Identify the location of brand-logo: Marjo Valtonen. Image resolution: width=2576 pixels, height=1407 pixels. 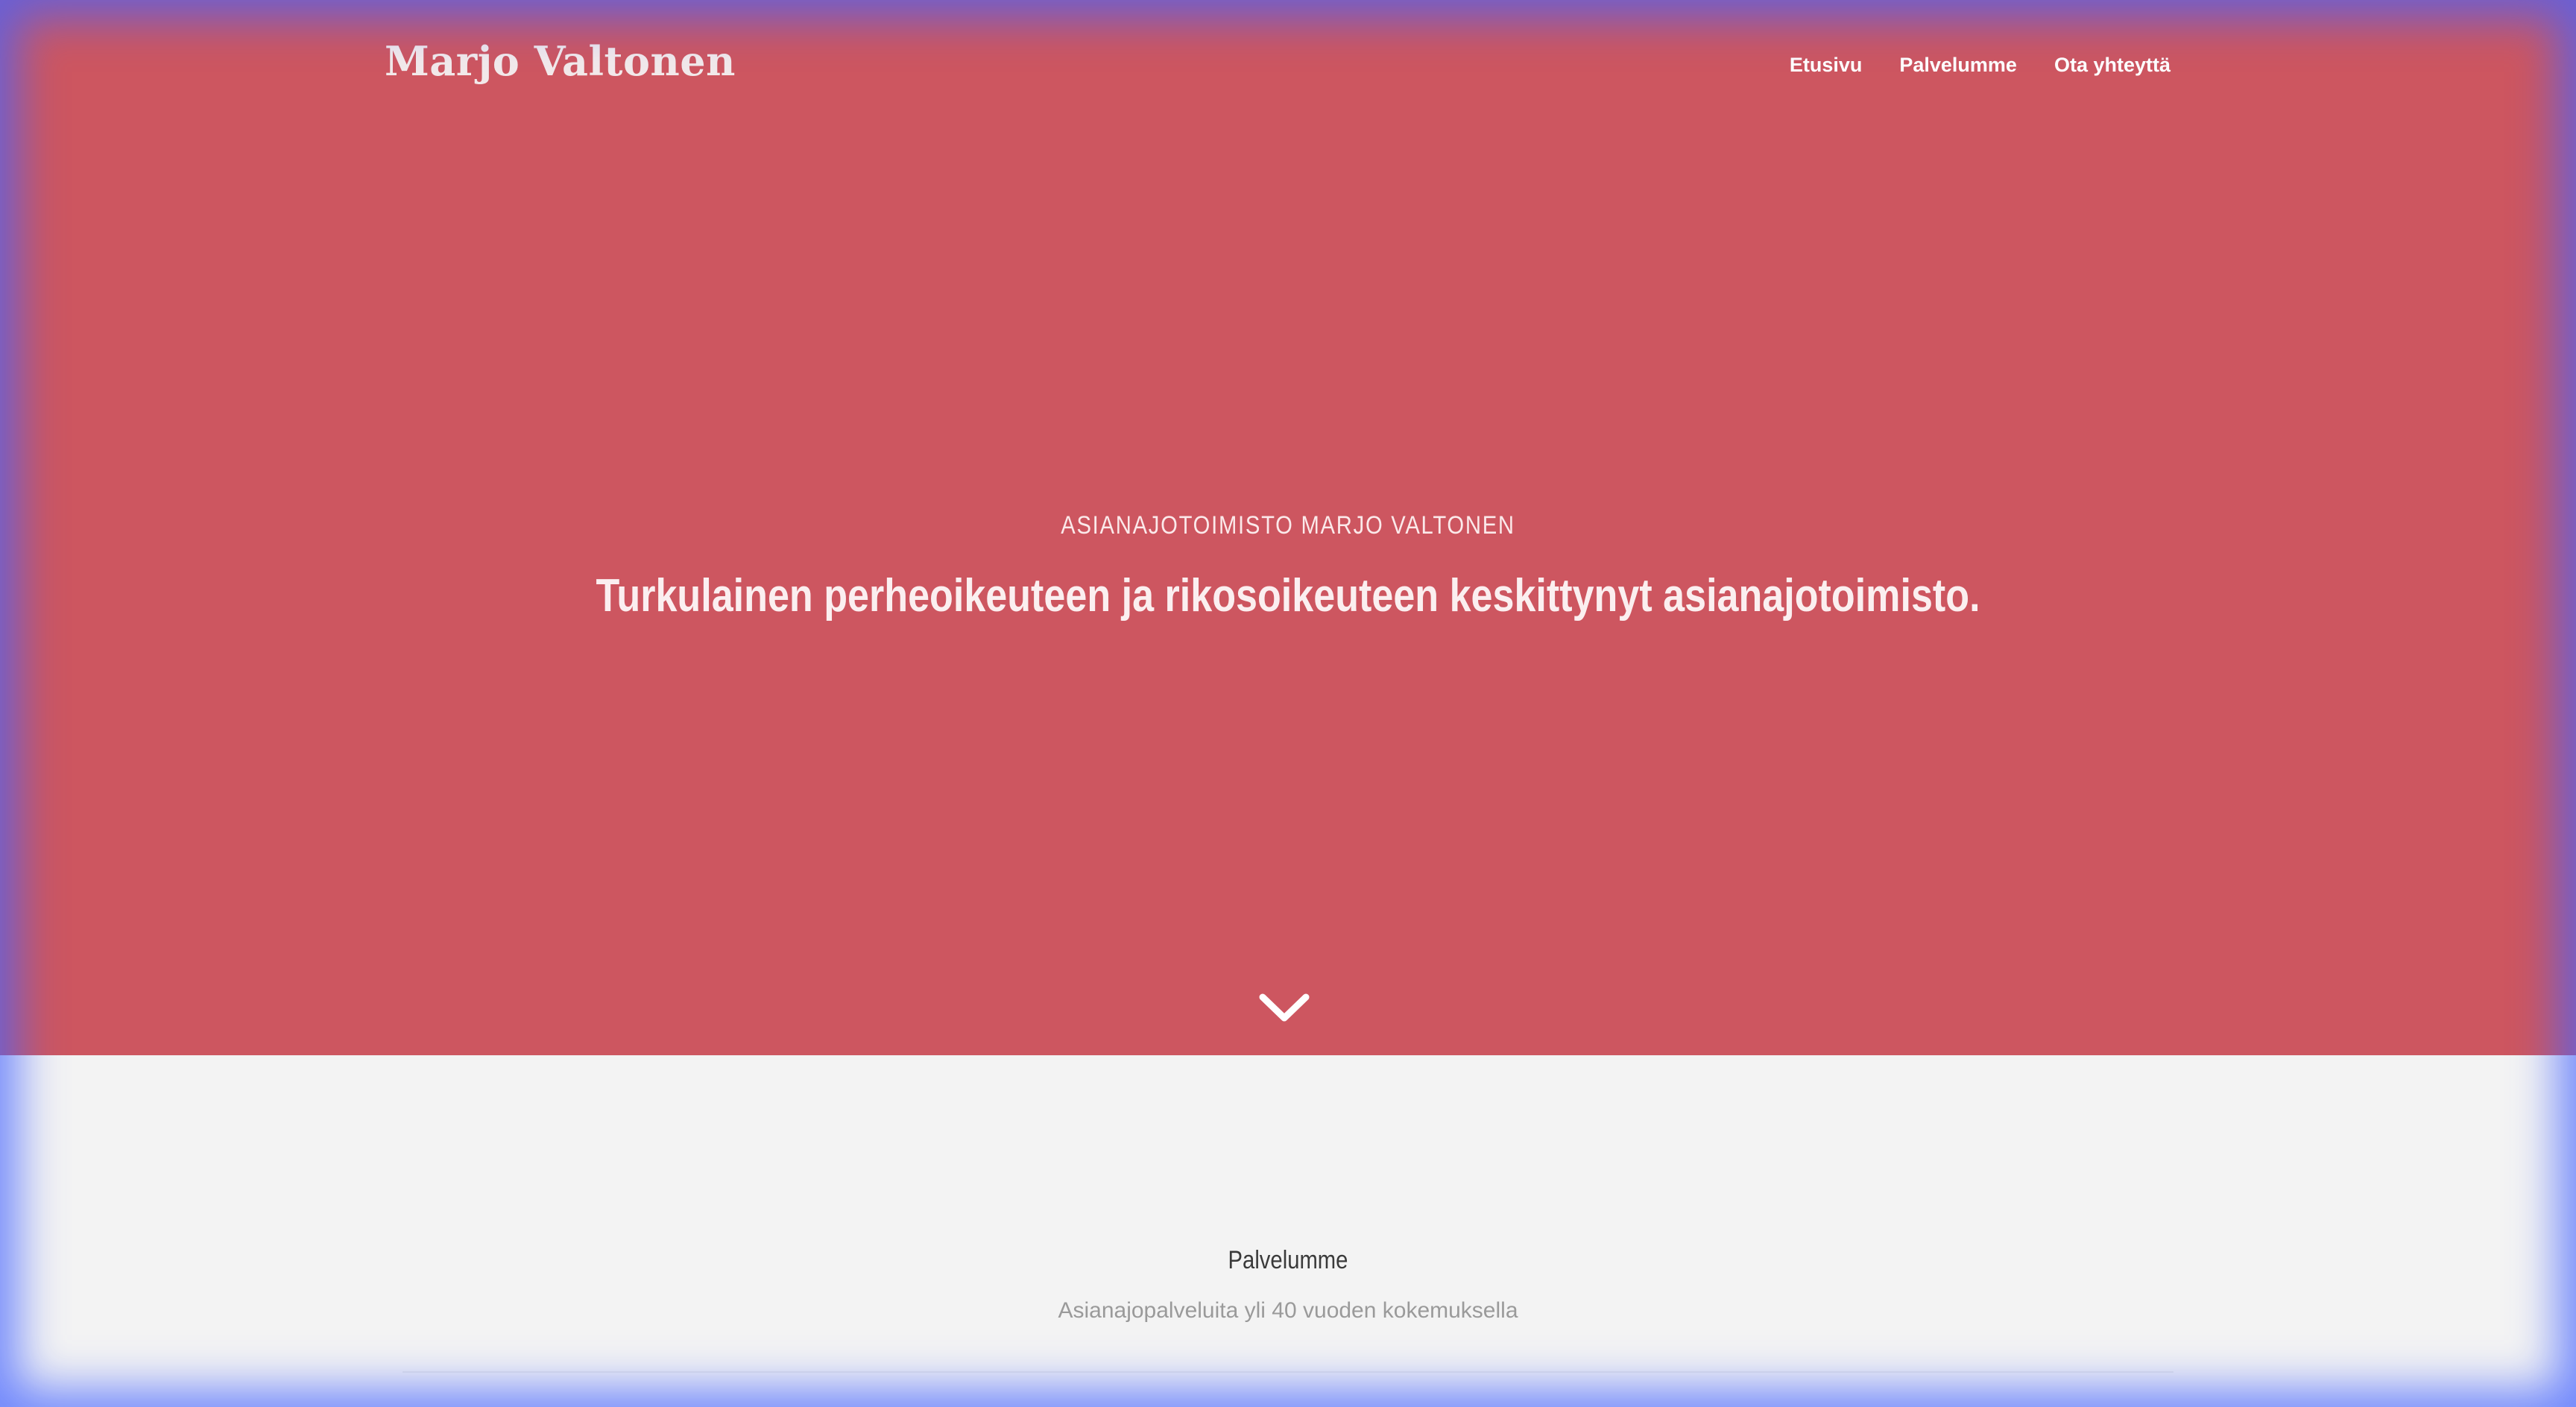
(560, 61).